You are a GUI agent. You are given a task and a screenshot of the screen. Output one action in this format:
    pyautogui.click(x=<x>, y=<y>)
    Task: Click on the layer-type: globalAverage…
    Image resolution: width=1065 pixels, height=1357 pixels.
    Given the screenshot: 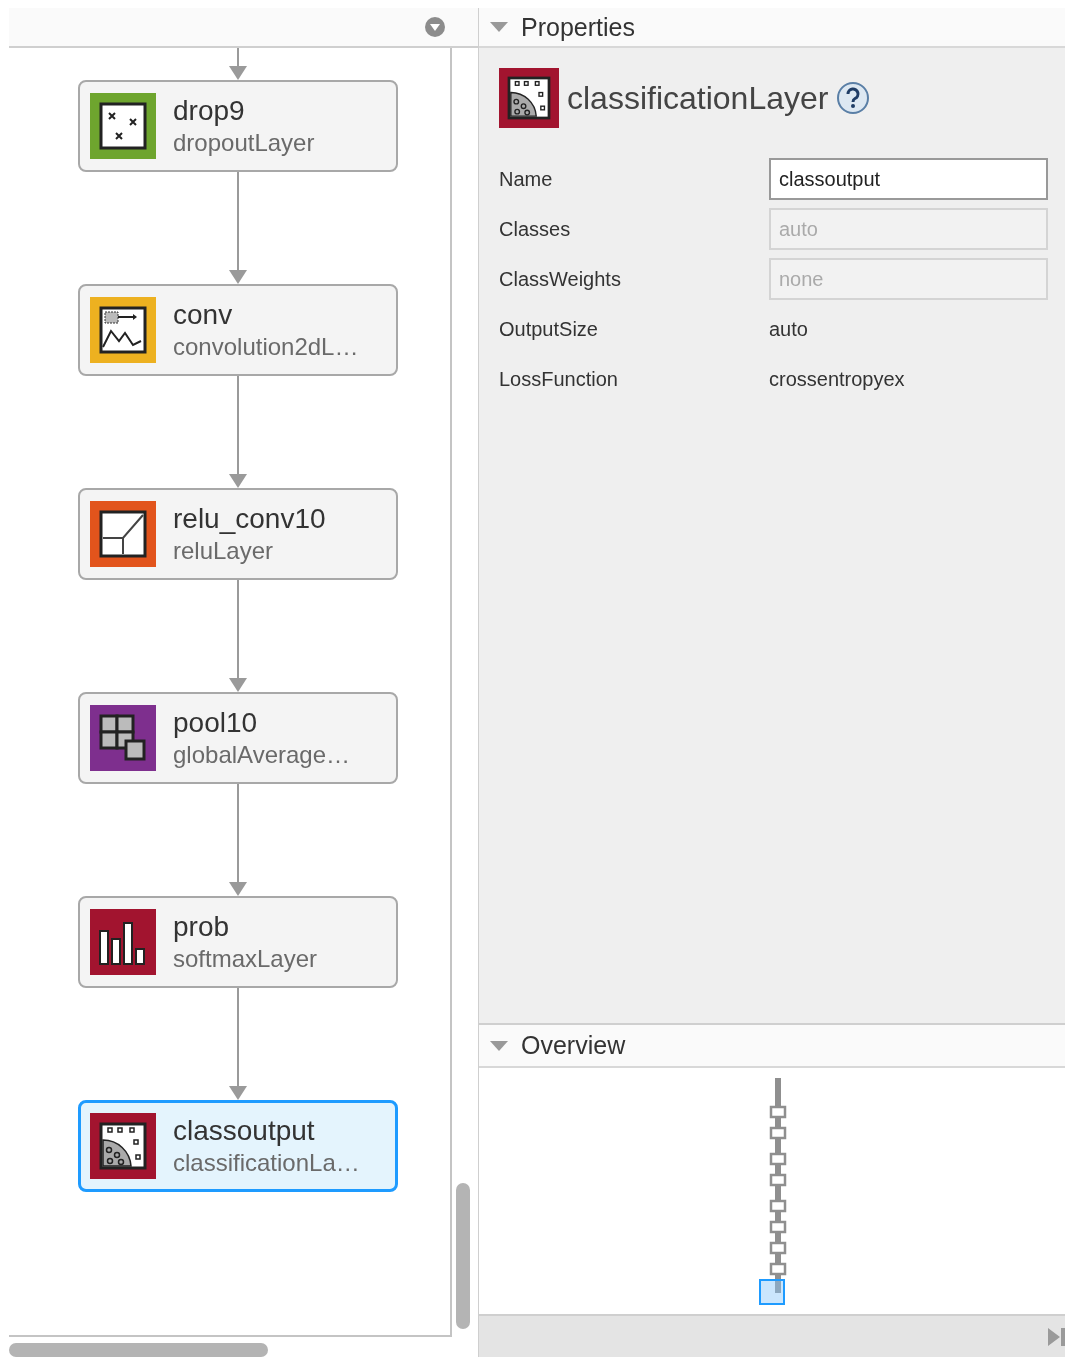 What is the action you would take?
    pyautogui.click(x=261, y=755)
    